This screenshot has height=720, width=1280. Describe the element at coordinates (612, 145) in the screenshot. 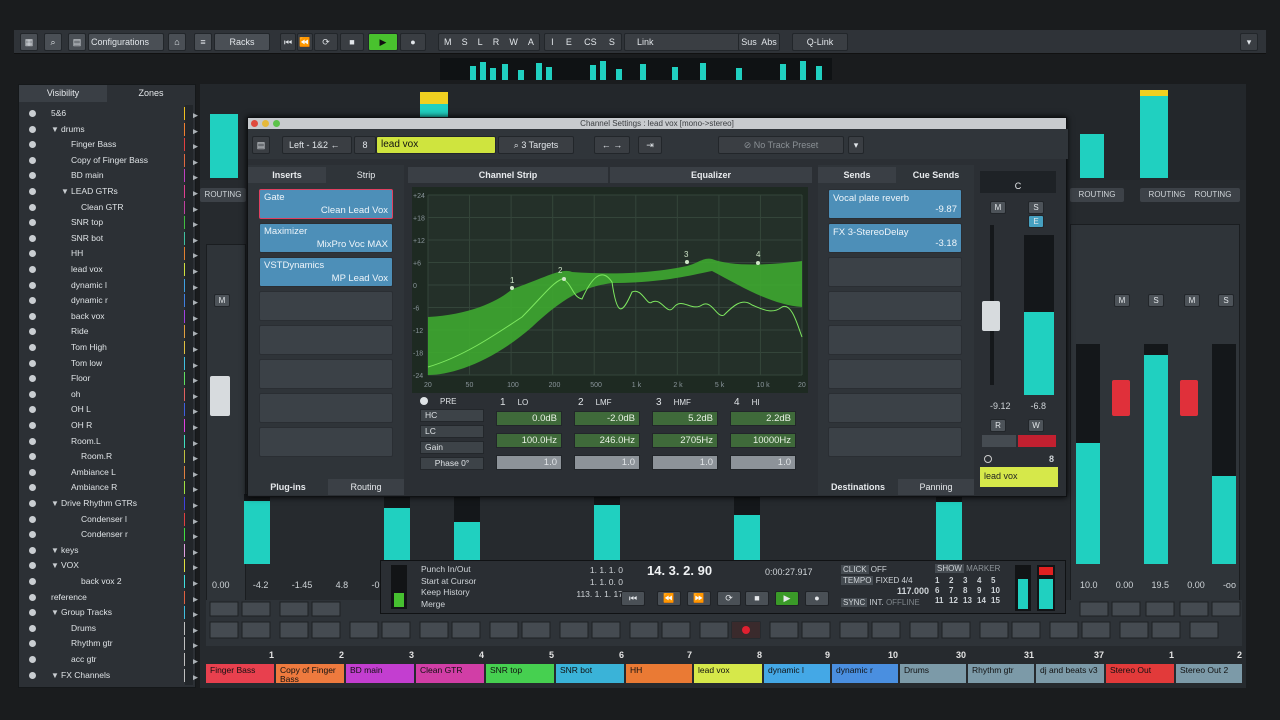

I see `history-arrows: ← →` at that location.